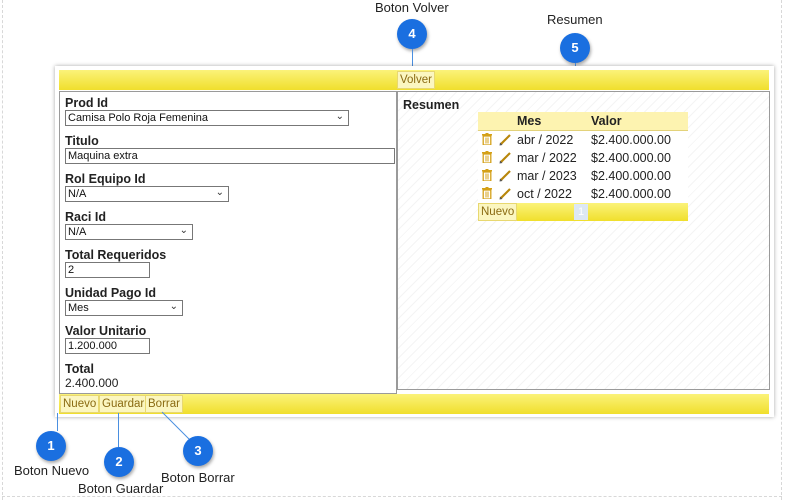  Describe the element at coordinates (545, 140) in the screenshot. I see `row-mes: abr / 2022` at that location.